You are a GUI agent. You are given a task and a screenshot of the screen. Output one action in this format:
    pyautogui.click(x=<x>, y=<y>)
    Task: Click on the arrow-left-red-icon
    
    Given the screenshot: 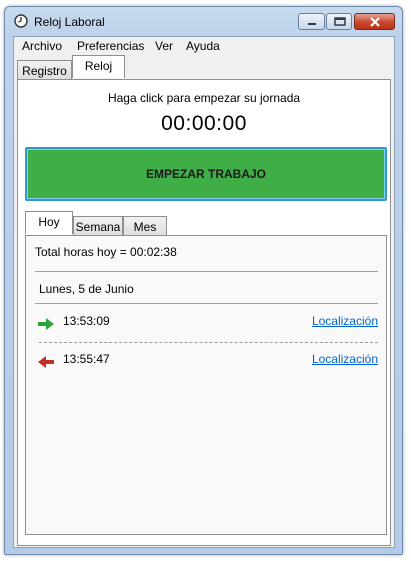 What is the action you would take?
    pyautogui.click(x=46, y=362)
    